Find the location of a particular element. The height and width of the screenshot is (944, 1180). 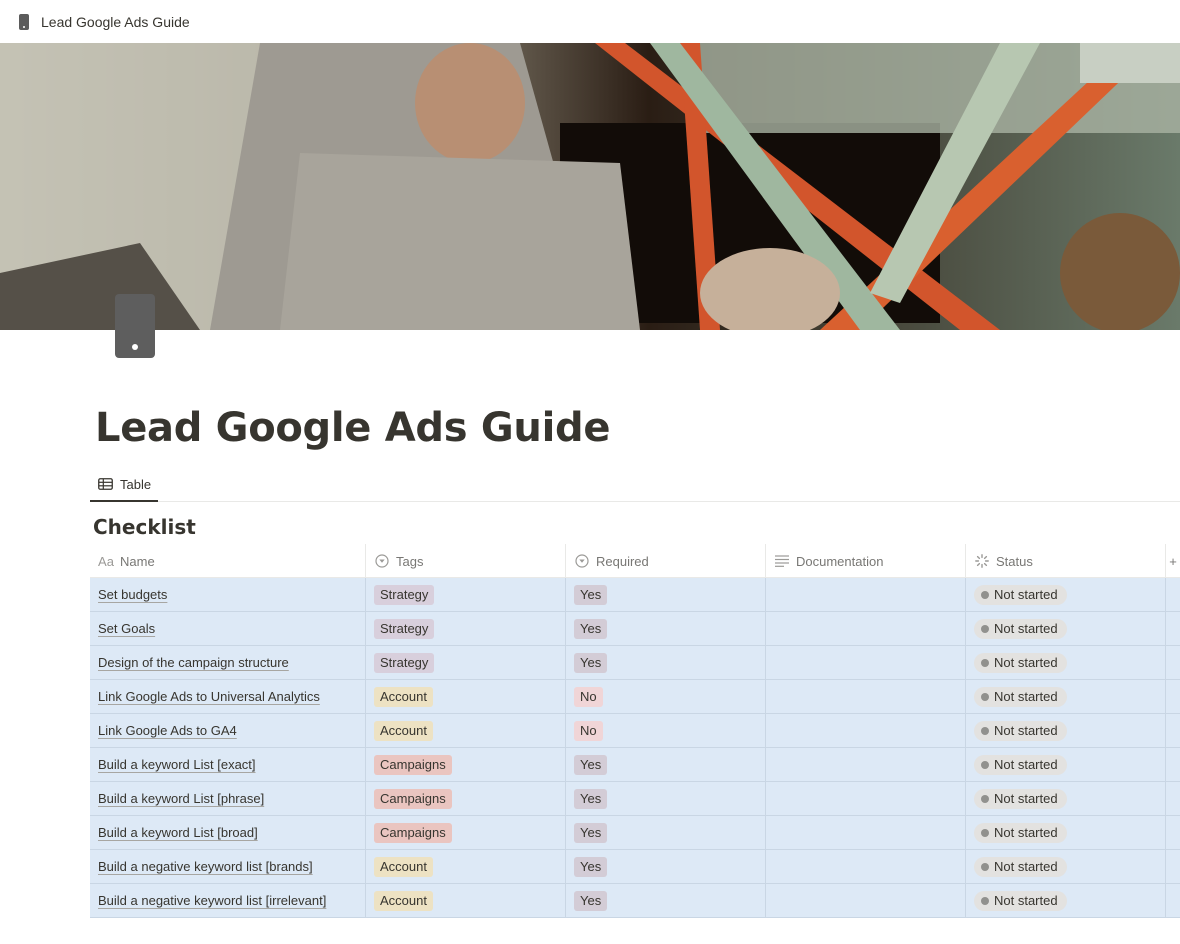

cell-name: Build a keyword List [exact] is located at coordinates (228, 764).